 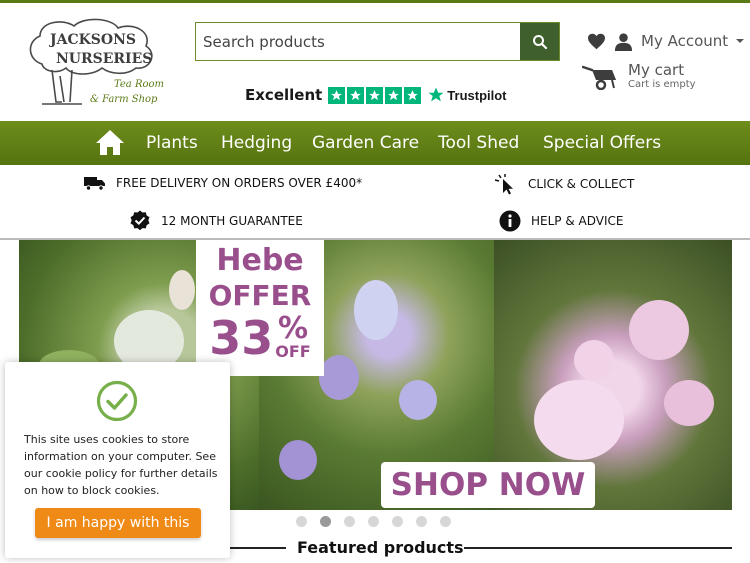 What do you see at coordinates (375, 1) in the screenshot?
I see `top-accent-line` at bounding box center [375, 1].